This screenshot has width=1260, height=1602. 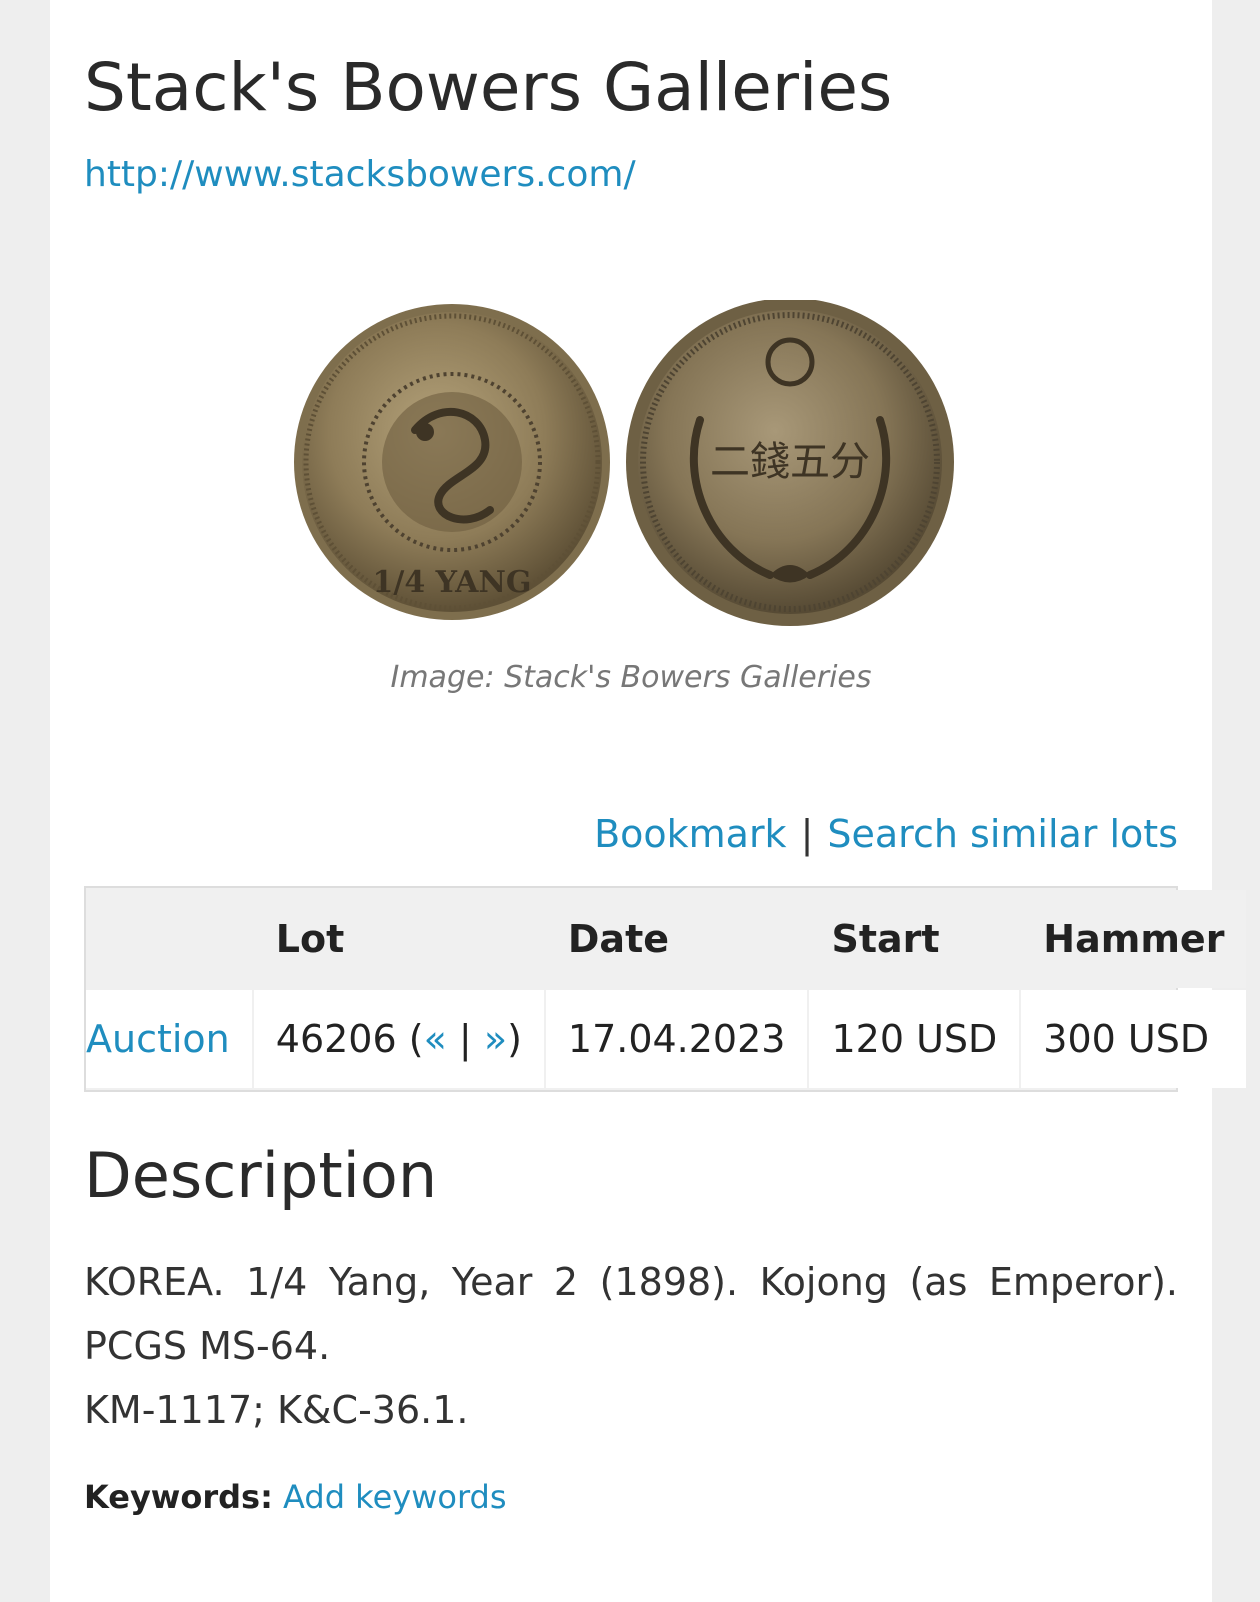 What do you see at coordinates (452, 462) in the screenshot?
I see `coin-obverse: 1/4 YANG` at bounding box center [452, 462].